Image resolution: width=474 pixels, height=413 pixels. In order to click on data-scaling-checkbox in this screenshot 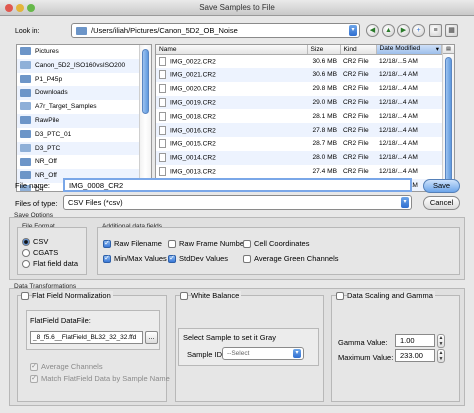, I will do `click(340, 296)`.